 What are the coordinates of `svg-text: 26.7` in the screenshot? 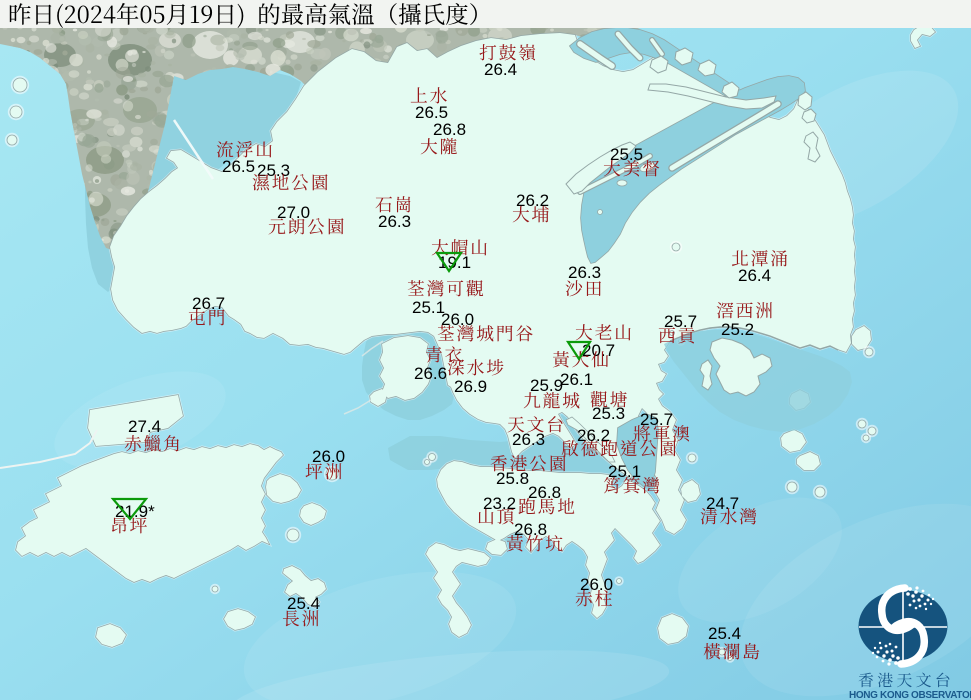 It's located at (208, 303).